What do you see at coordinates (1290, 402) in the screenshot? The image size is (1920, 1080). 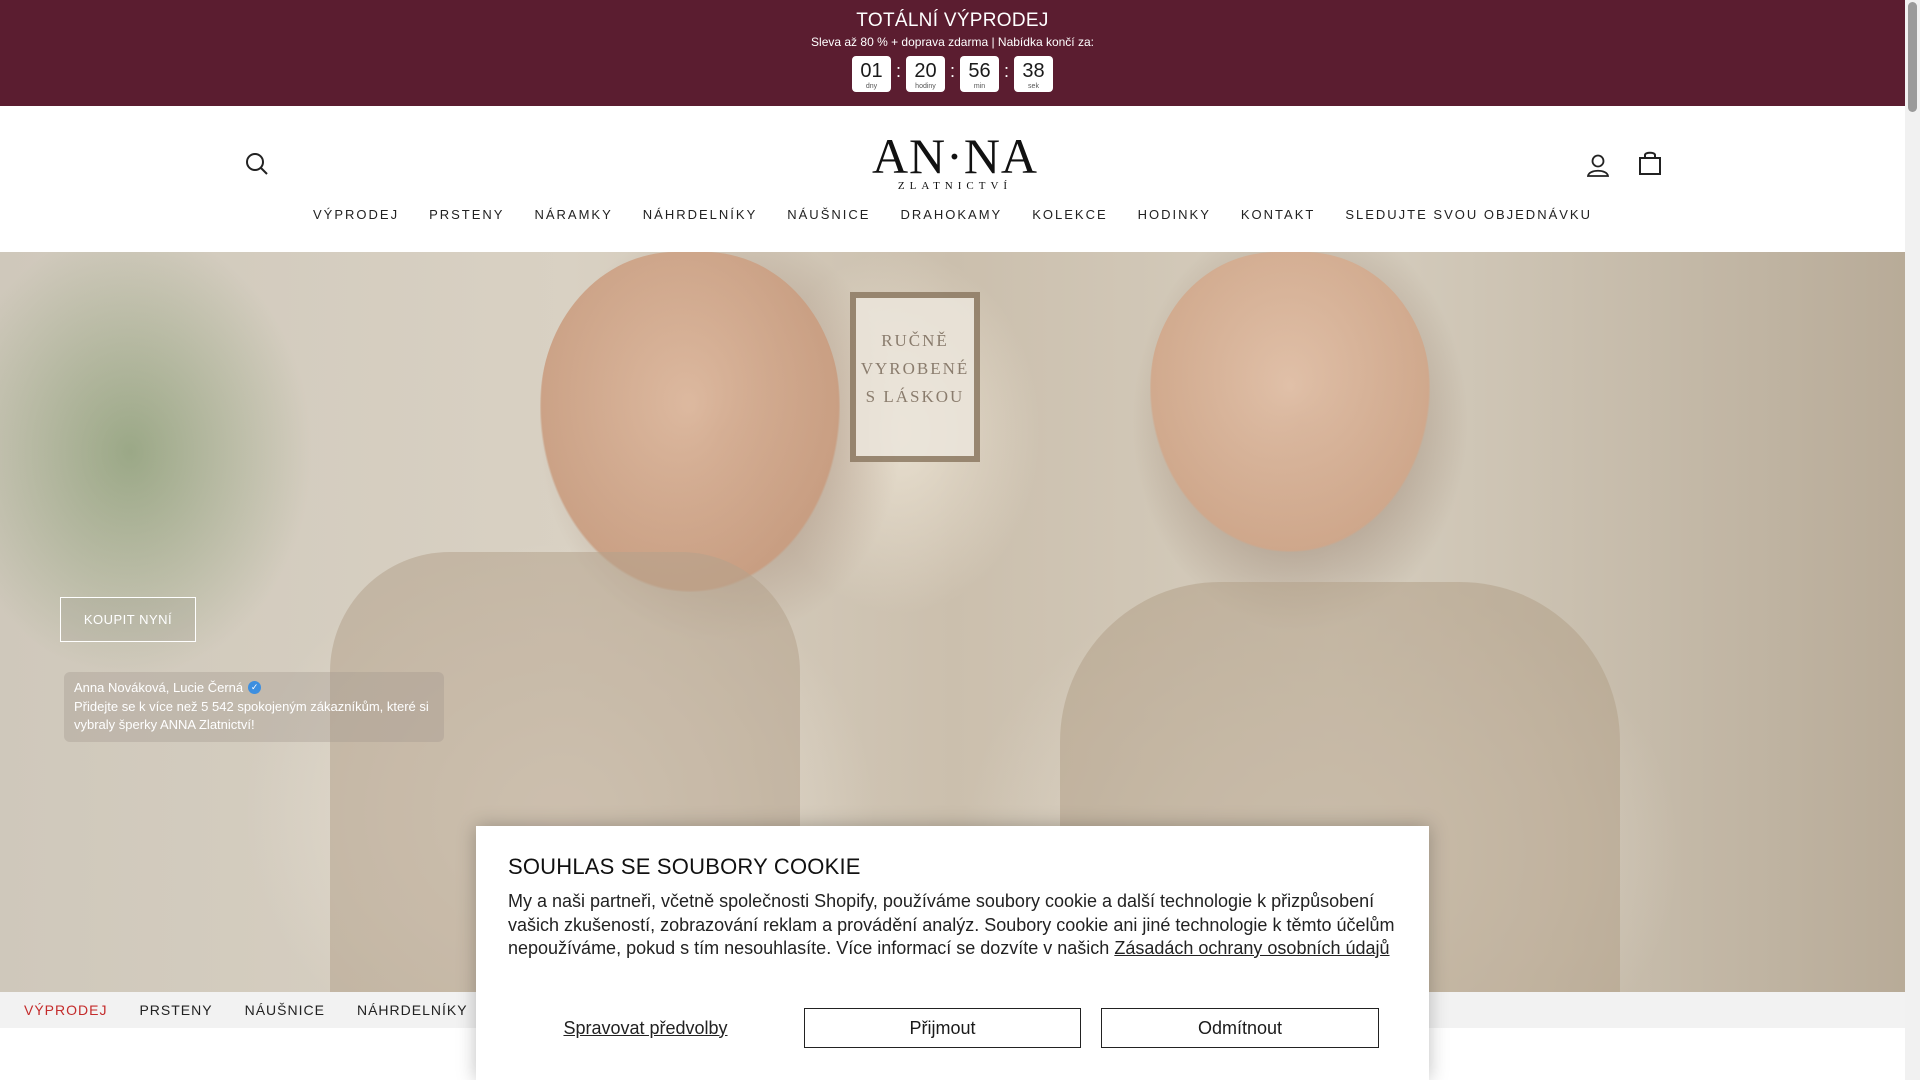 I see `hero-photo-person-right` at bounding box center [1290, 402].